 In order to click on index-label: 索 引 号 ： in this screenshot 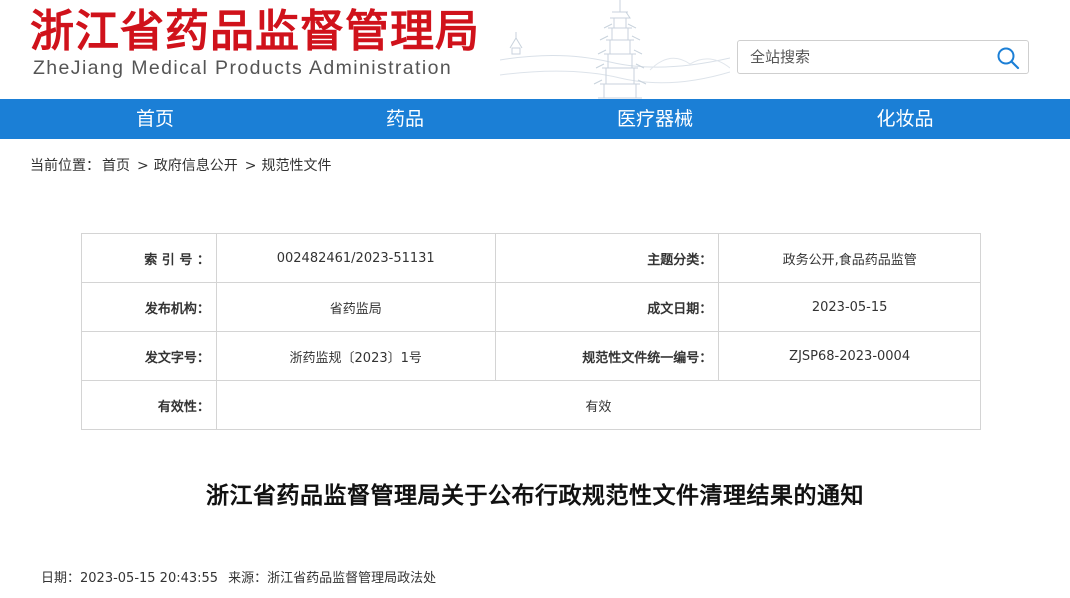, I will do `click(149, 258)`.